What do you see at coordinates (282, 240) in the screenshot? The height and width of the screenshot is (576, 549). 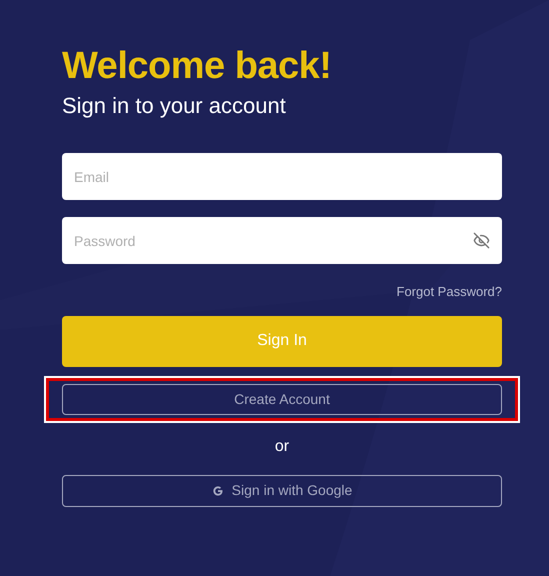 I see `password-field: Password` at bounding box center [282, 240].